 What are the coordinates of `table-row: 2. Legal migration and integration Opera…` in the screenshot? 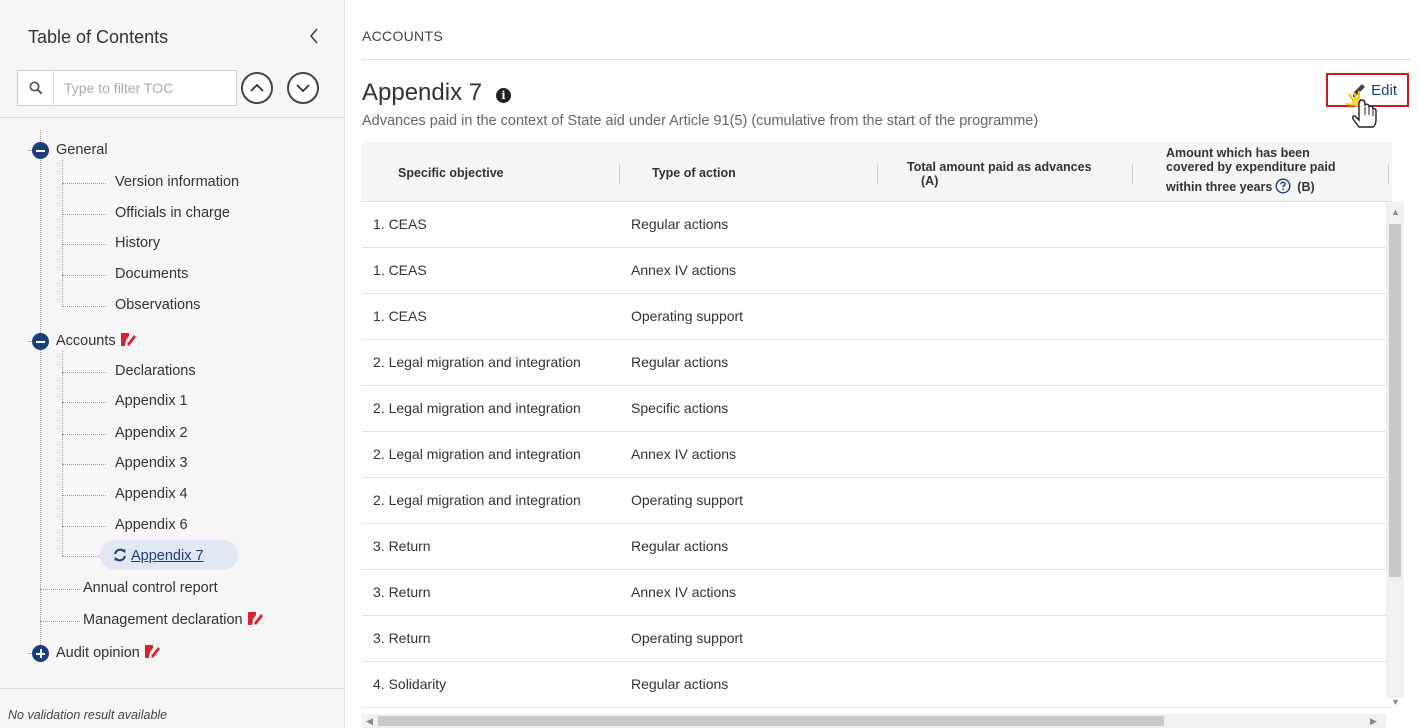 It's located at (877, 501).